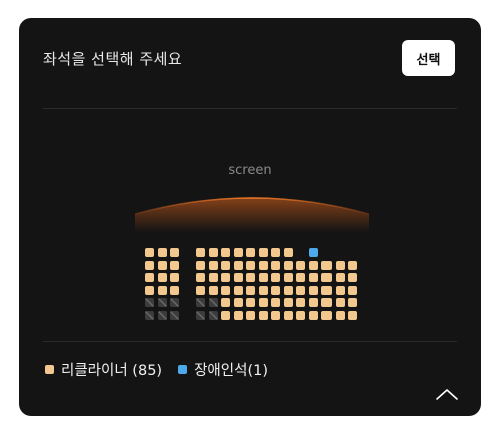 This screenshot has height=436, width=500. I want to click on chevron-up-icon, so click(447, 394).